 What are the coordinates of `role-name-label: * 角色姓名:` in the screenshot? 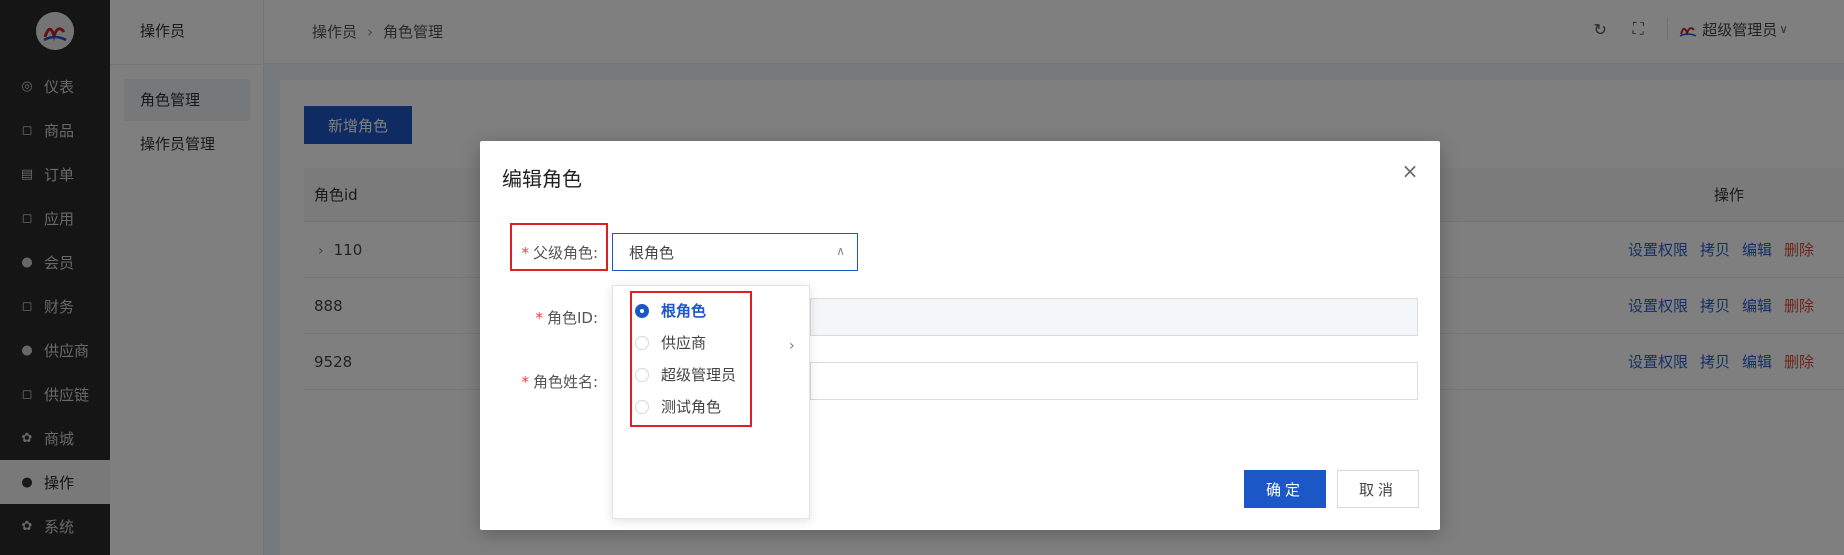 It's located at (559, 382).